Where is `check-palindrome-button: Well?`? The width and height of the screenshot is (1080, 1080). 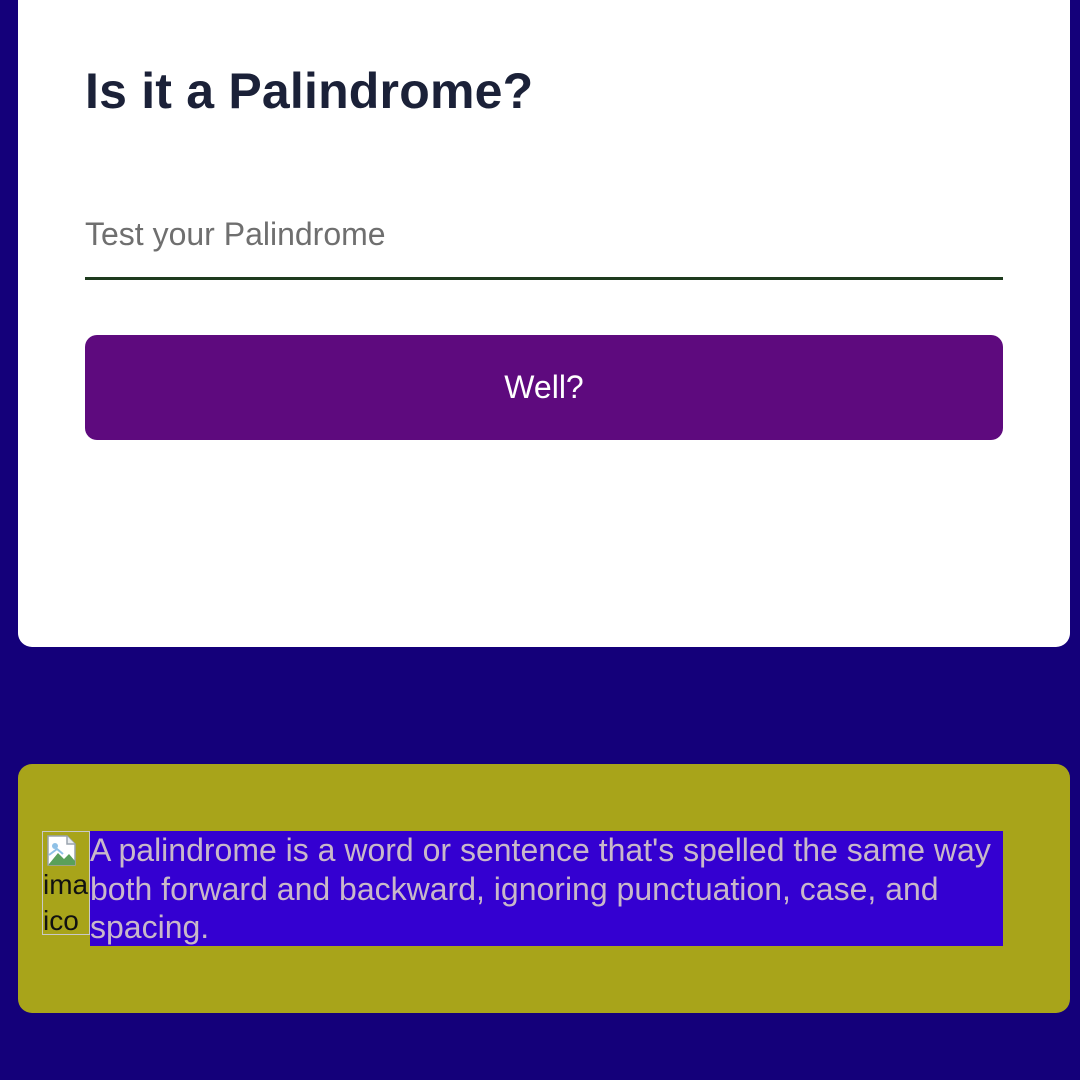
check-palindrome-button: Well? is located at coordinates (544, 387).